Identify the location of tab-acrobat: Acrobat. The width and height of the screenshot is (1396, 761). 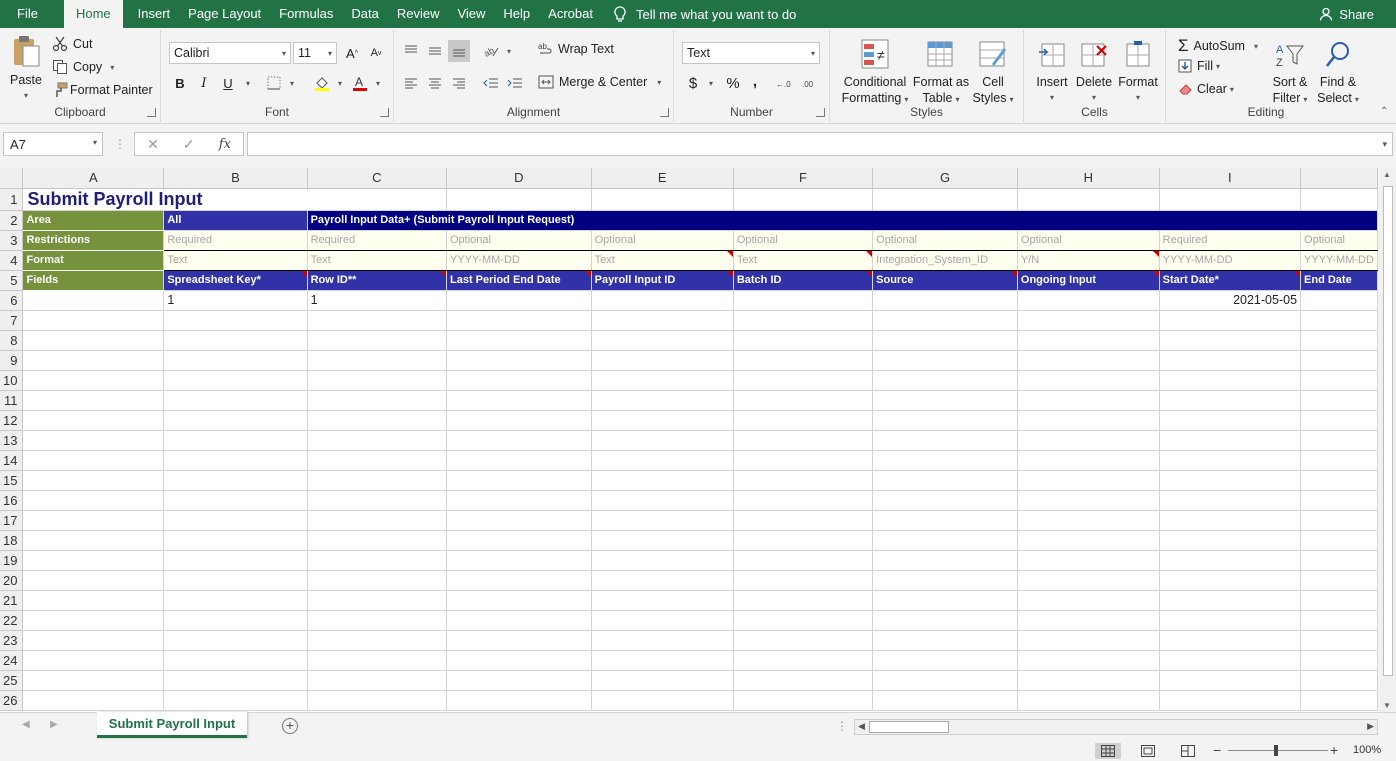
(570, 14).